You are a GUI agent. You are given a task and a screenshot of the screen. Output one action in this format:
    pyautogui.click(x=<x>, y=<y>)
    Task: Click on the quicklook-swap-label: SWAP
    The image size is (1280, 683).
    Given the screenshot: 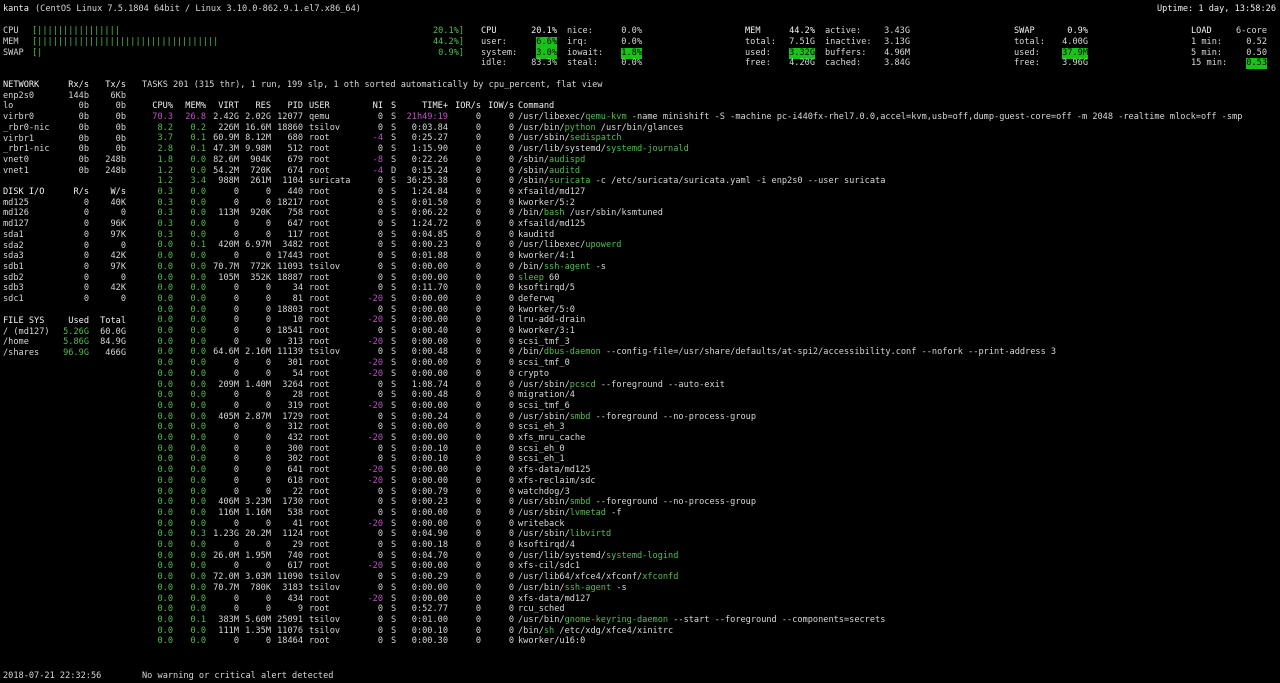 What is the action you would take?
    pyautogui.click(x=13, y=53)
    